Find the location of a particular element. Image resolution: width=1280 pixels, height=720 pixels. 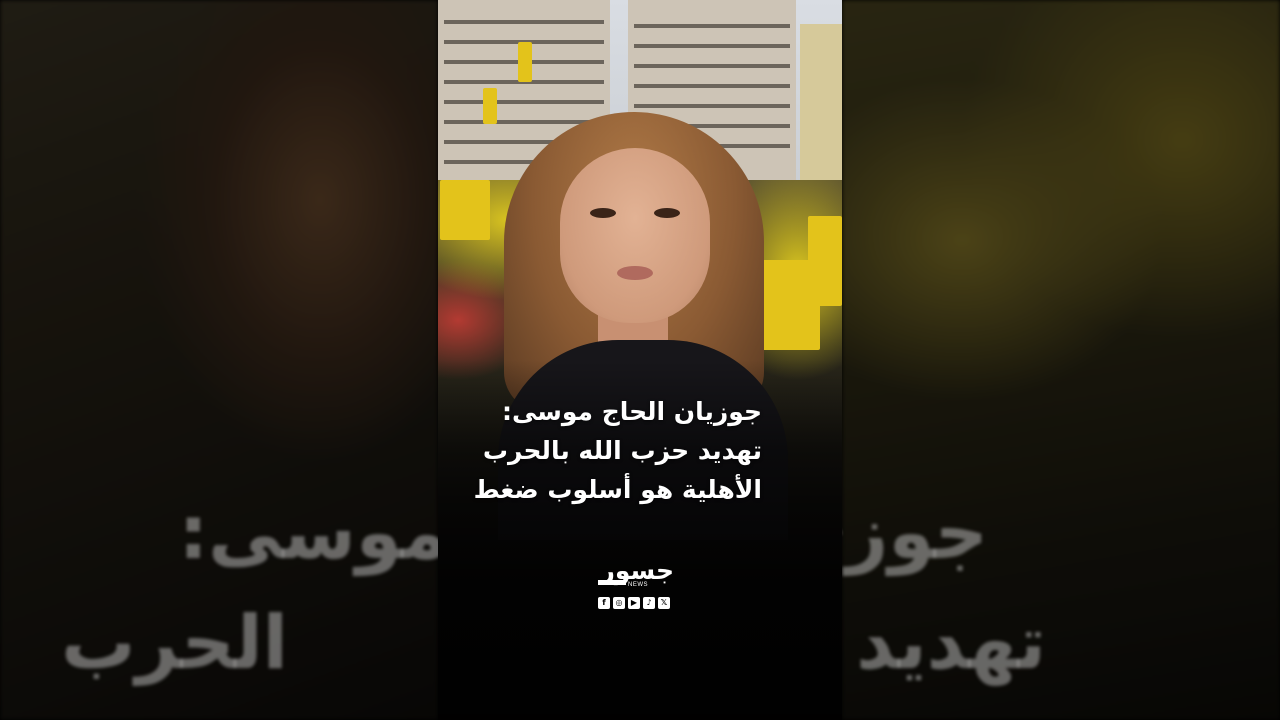

x-icon: 𝕏 is located at coordinates (664, 603).